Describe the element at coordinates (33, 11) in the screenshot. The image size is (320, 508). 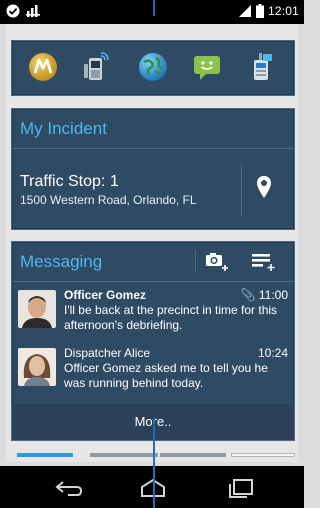
I see `signal-bars-icon` at that location.